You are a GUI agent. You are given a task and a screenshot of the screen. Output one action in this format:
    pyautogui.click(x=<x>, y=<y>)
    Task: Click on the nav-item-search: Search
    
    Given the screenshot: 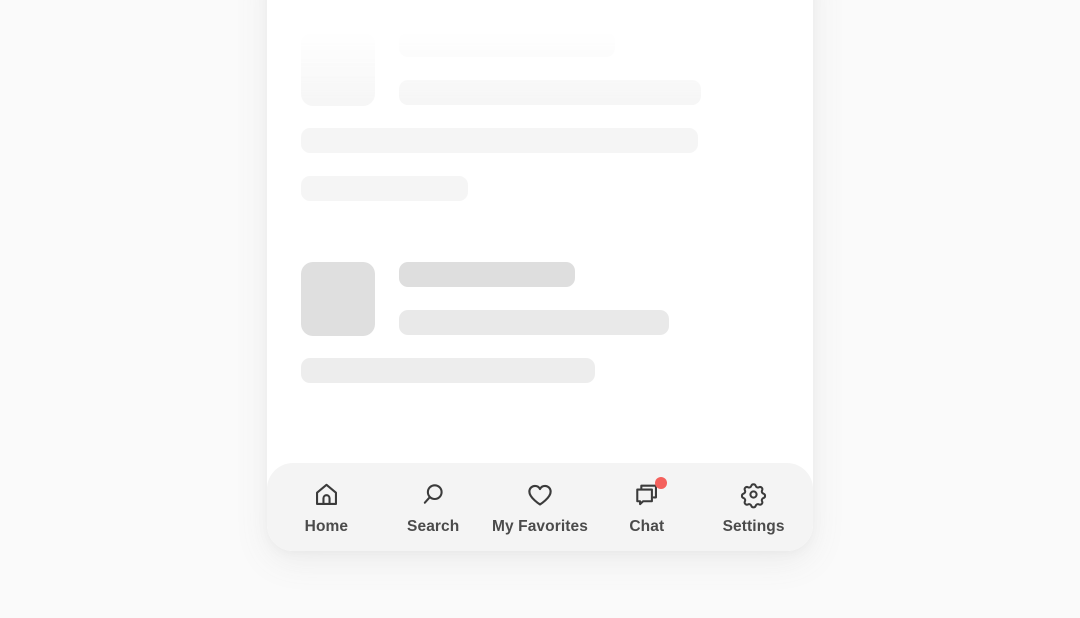 What is the action you would take?
    pyautogui.click(x=433, y=507)
    